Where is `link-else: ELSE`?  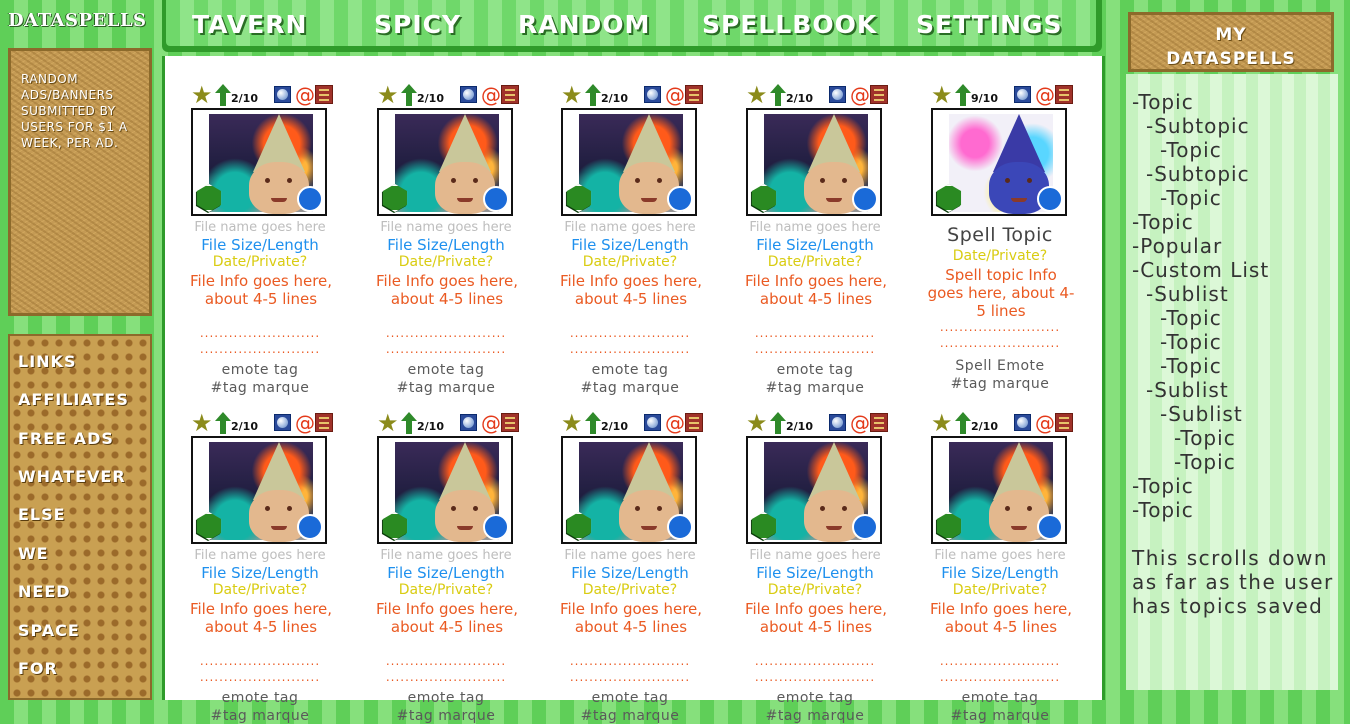 link-else: ELSE is located at coordinates (42, 514).